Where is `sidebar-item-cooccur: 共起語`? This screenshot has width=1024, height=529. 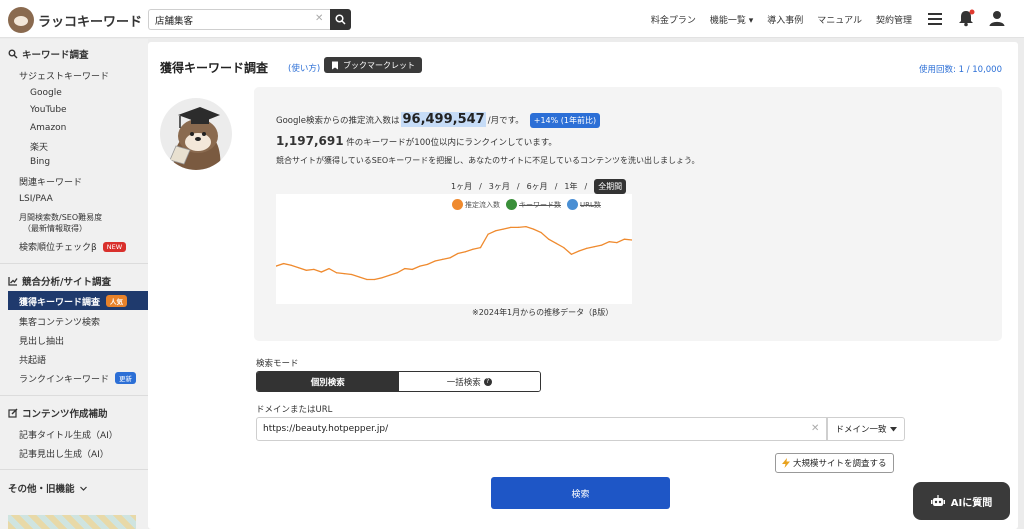 sidebar-item-cooccur: 共起語 is located at coordinates (32, 359).